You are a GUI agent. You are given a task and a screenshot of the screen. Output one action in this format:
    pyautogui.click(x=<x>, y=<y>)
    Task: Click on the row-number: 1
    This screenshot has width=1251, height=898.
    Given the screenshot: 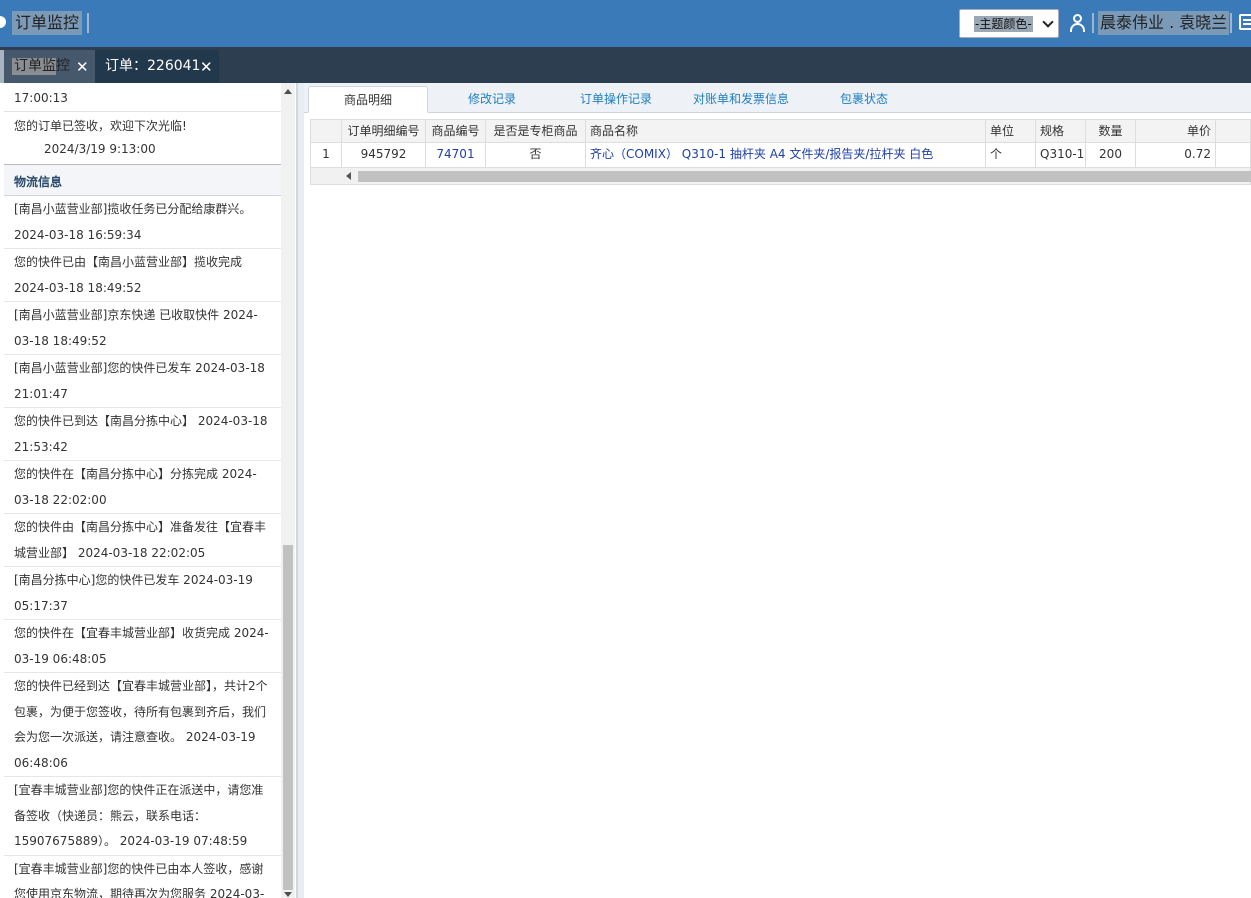 What is the action you would take?
    pyautogui.click(x=326, y=155)
    